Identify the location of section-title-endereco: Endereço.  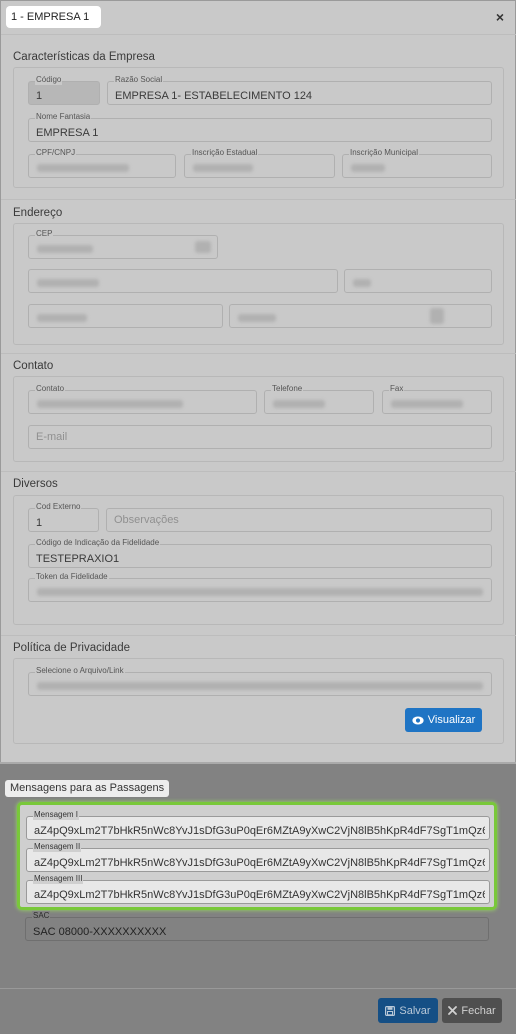
(38, 213).